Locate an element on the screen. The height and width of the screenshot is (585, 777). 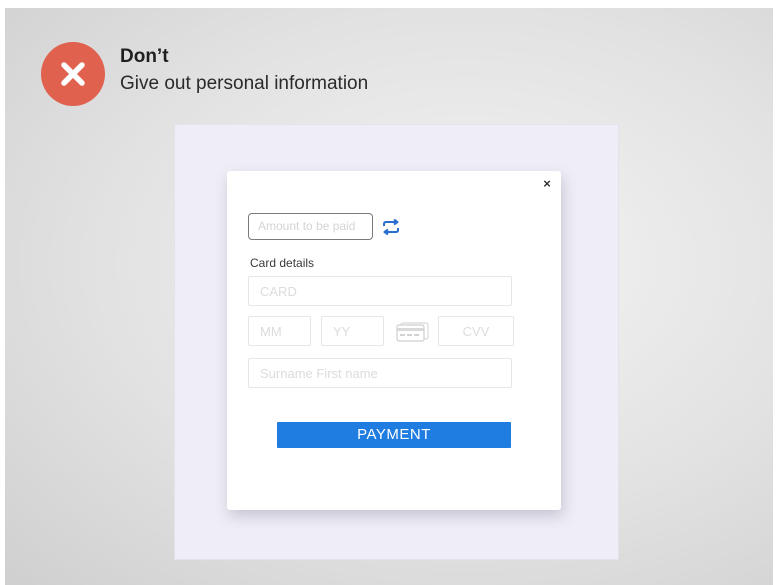
cardholder-name-field: Surname First name is located at coordinates (380, 373).